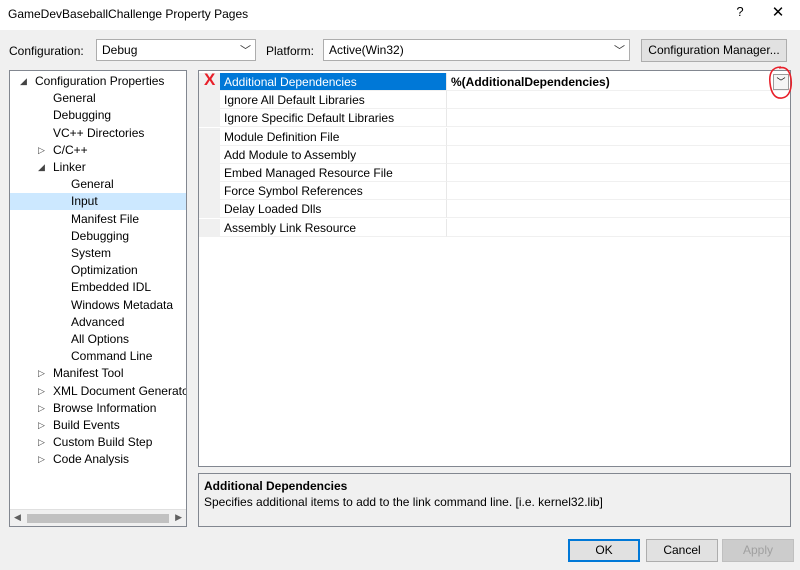 This screenshot has width=800, height=570. Describe the element at coordinates (333, 100) in the screenshot. I see `property-name: Ignore All Default Libraries` at that location.